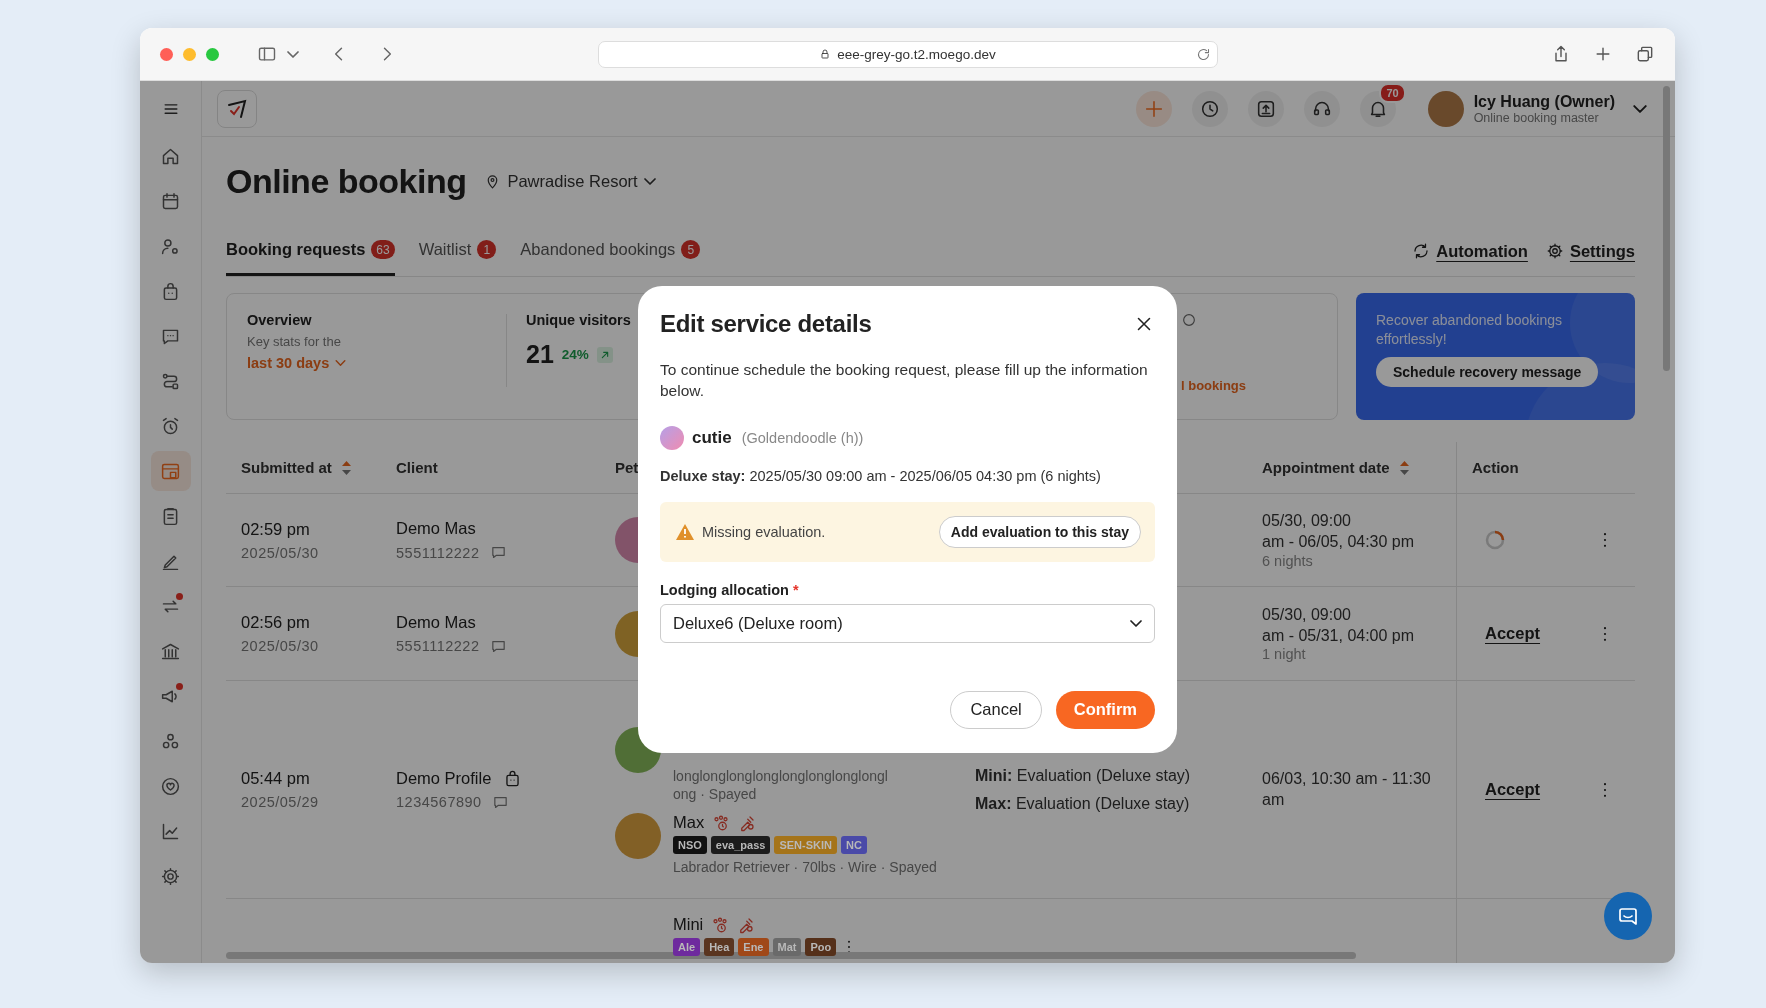 The height and width of the screenshot is (1008, 1766). What do you see at coordinates (1288, 560) in the screenshot?
I see `stay-duration: 6 nights` at bounding box center [1288, 560].